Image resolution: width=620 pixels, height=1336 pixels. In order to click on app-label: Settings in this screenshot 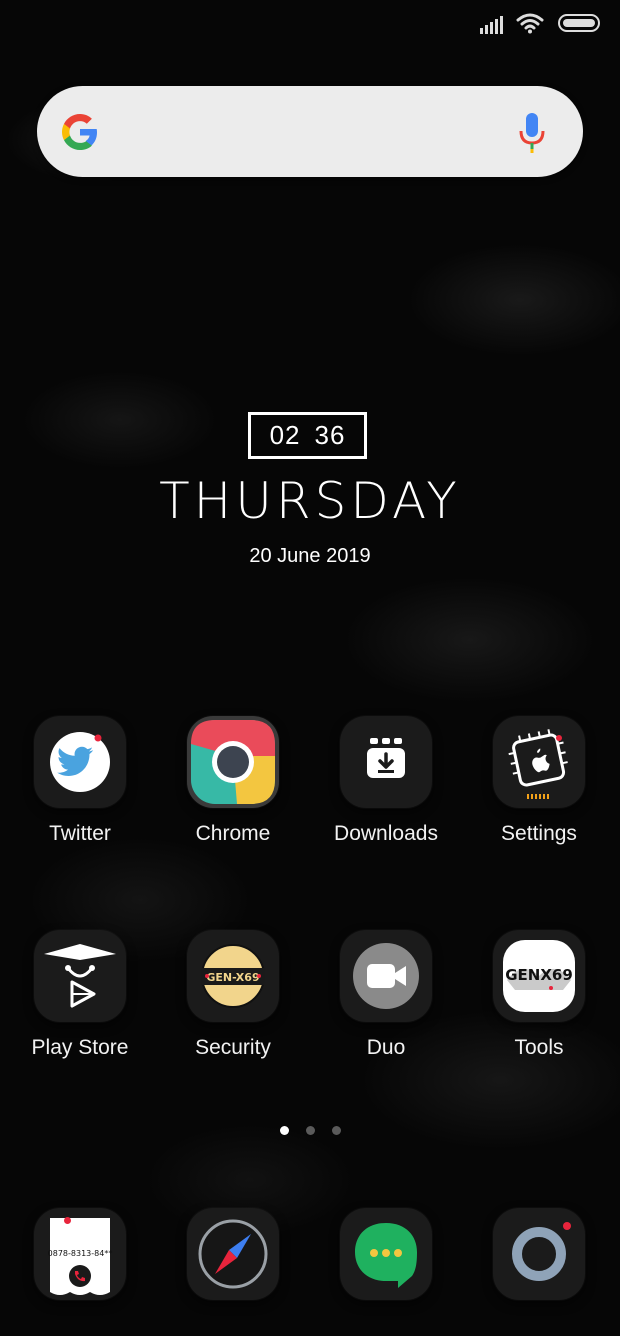, I will do `click(539, 833)`.